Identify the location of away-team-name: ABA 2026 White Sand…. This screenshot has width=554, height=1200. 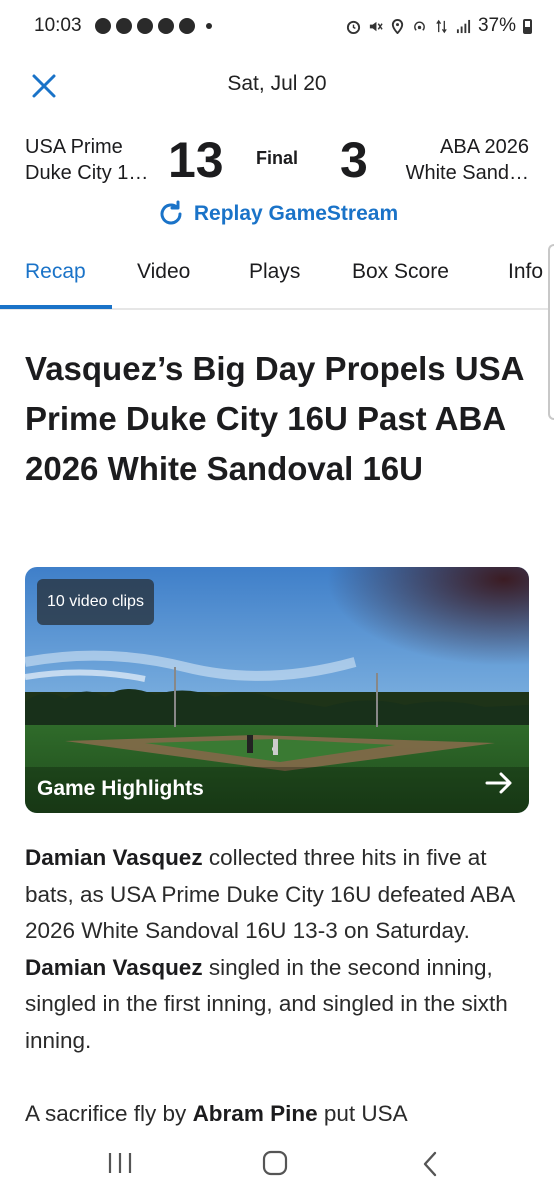
(467, 160).